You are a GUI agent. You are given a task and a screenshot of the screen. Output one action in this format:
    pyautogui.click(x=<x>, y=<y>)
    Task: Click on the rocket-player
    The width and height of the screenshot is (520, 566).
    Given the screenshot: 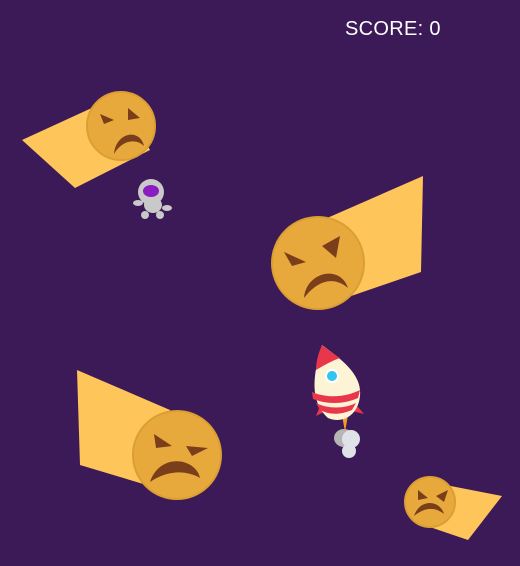 What is the action you would take?
    pyautogui.click(x=338, y=401)
    